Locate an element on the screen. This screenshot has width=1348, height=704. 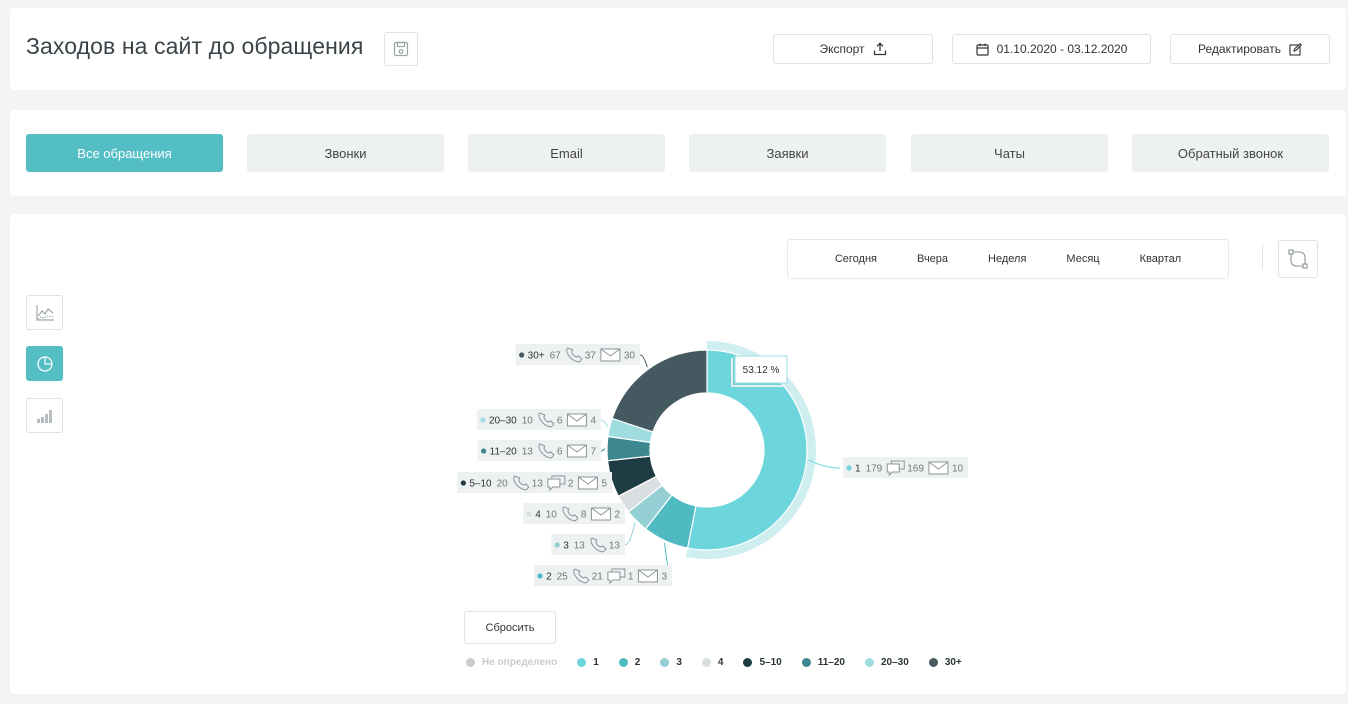
edit-button: Редактировать is located at coordinates (1250, 49).